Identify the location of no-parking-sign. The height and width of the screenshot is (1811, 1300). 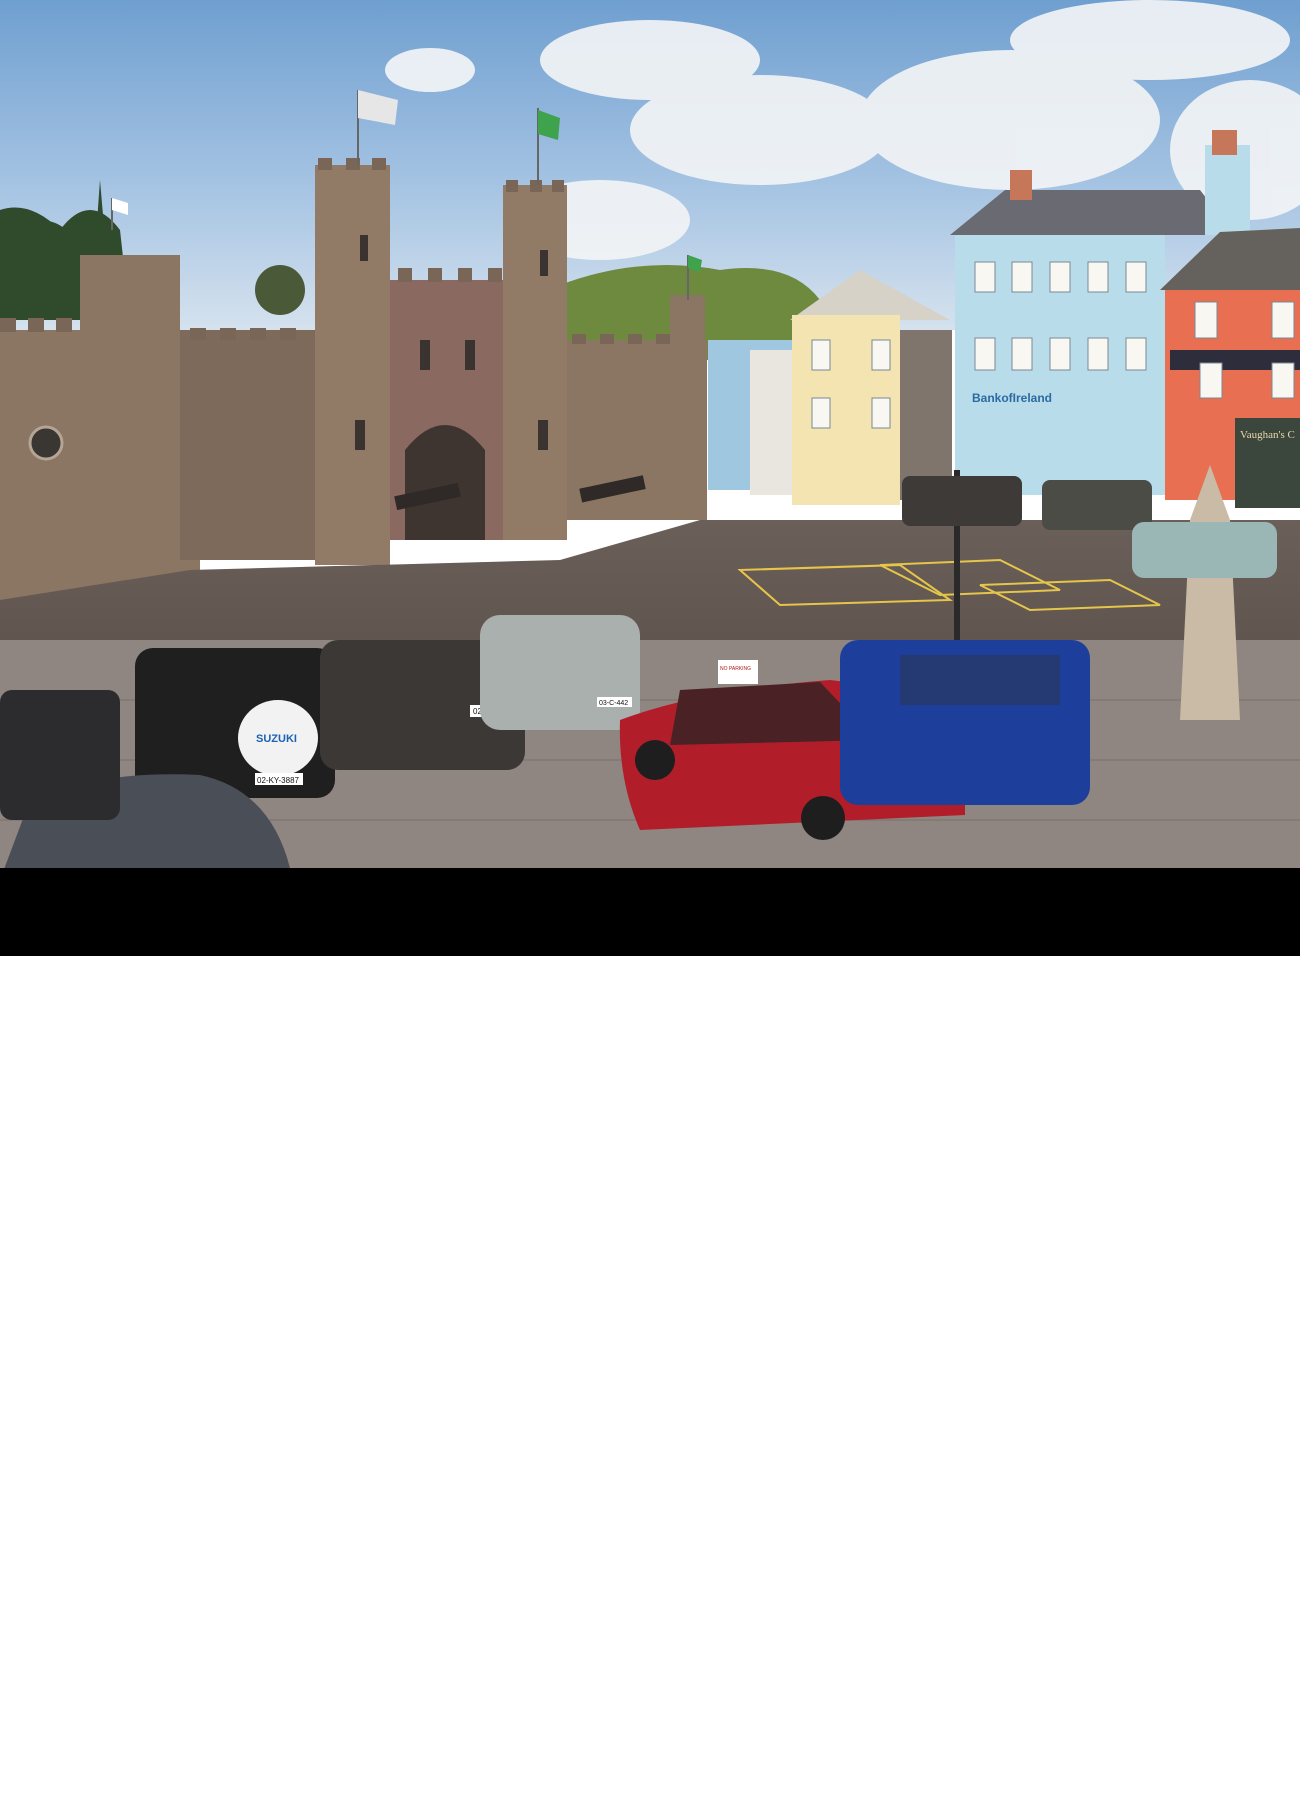
(738, 672).